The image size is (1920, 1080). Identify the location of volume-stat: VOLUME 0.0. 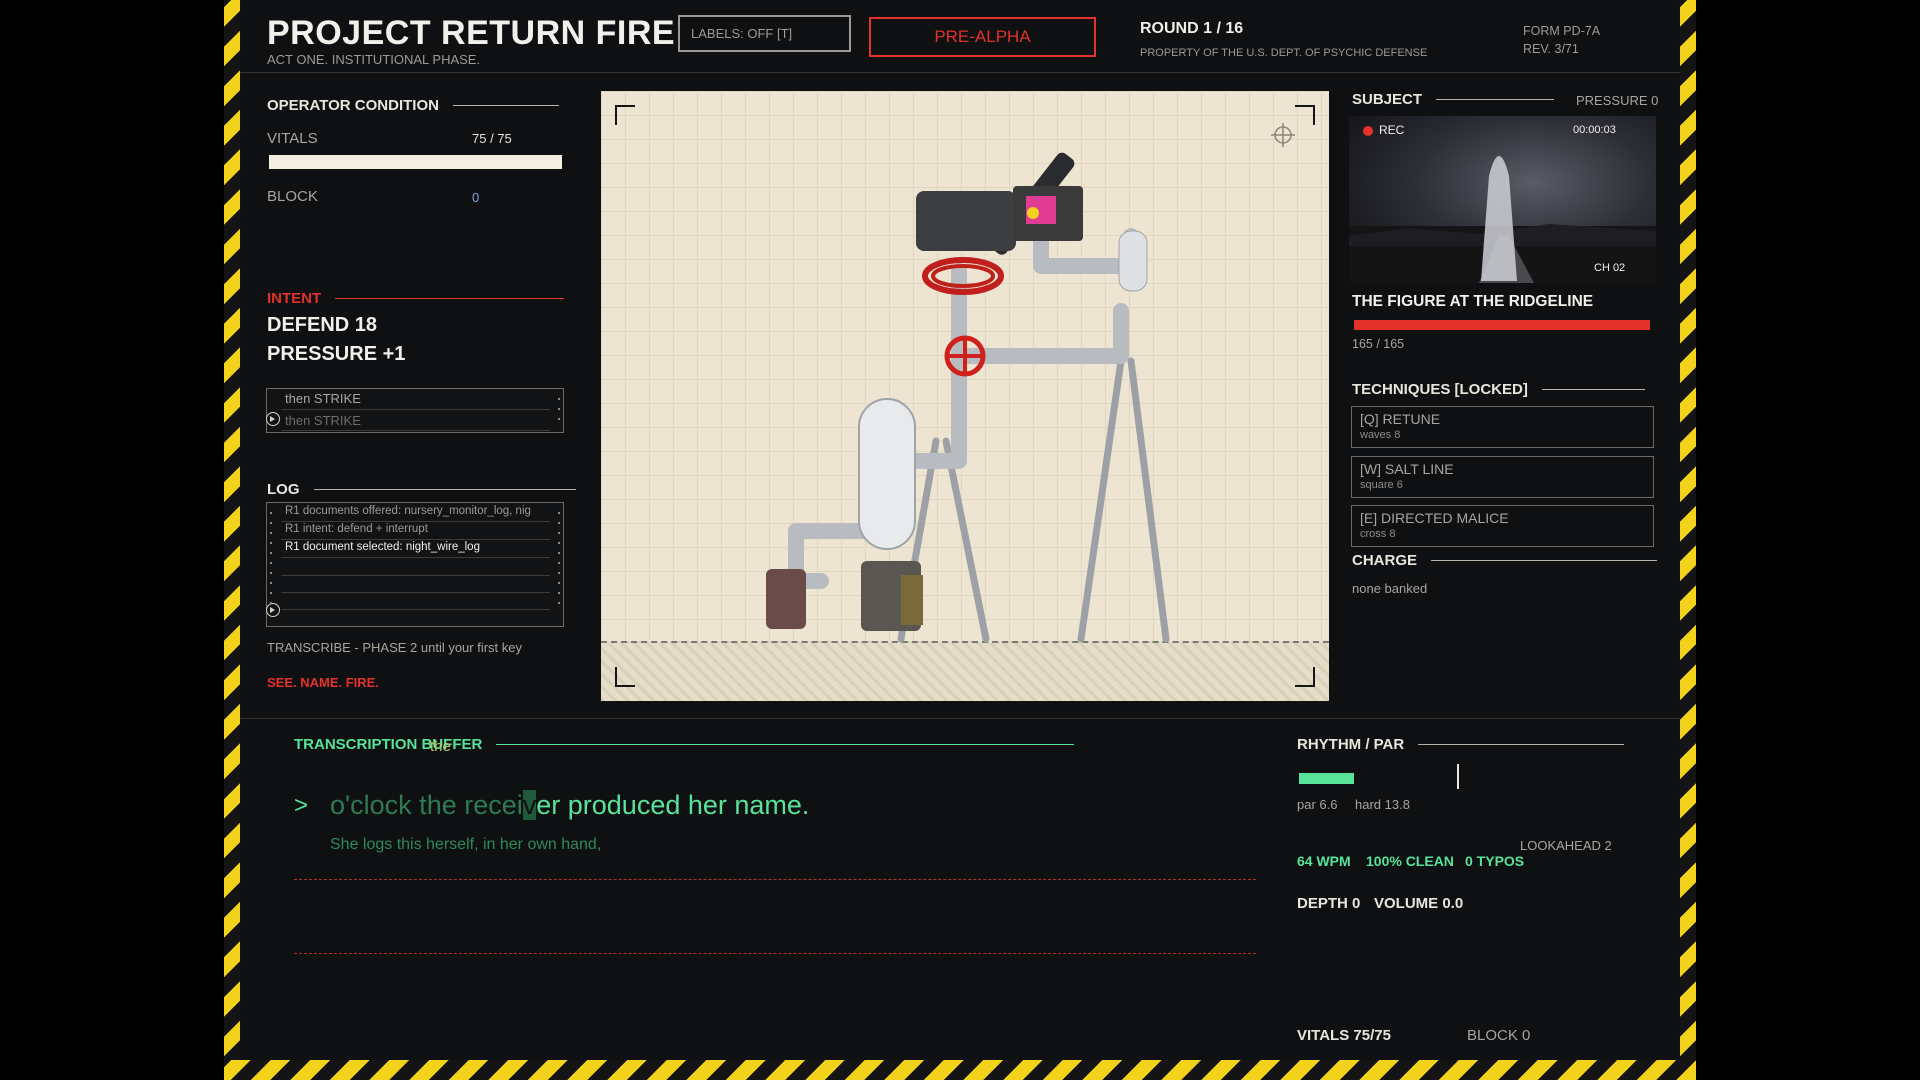
(1419, 903).